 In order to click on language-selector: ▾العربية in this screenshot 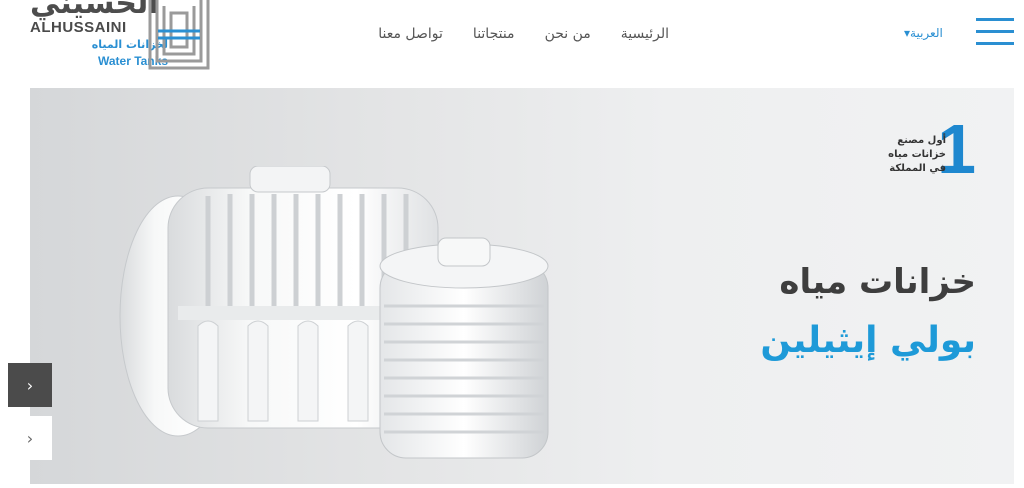, I will do `click(923, 33)`.